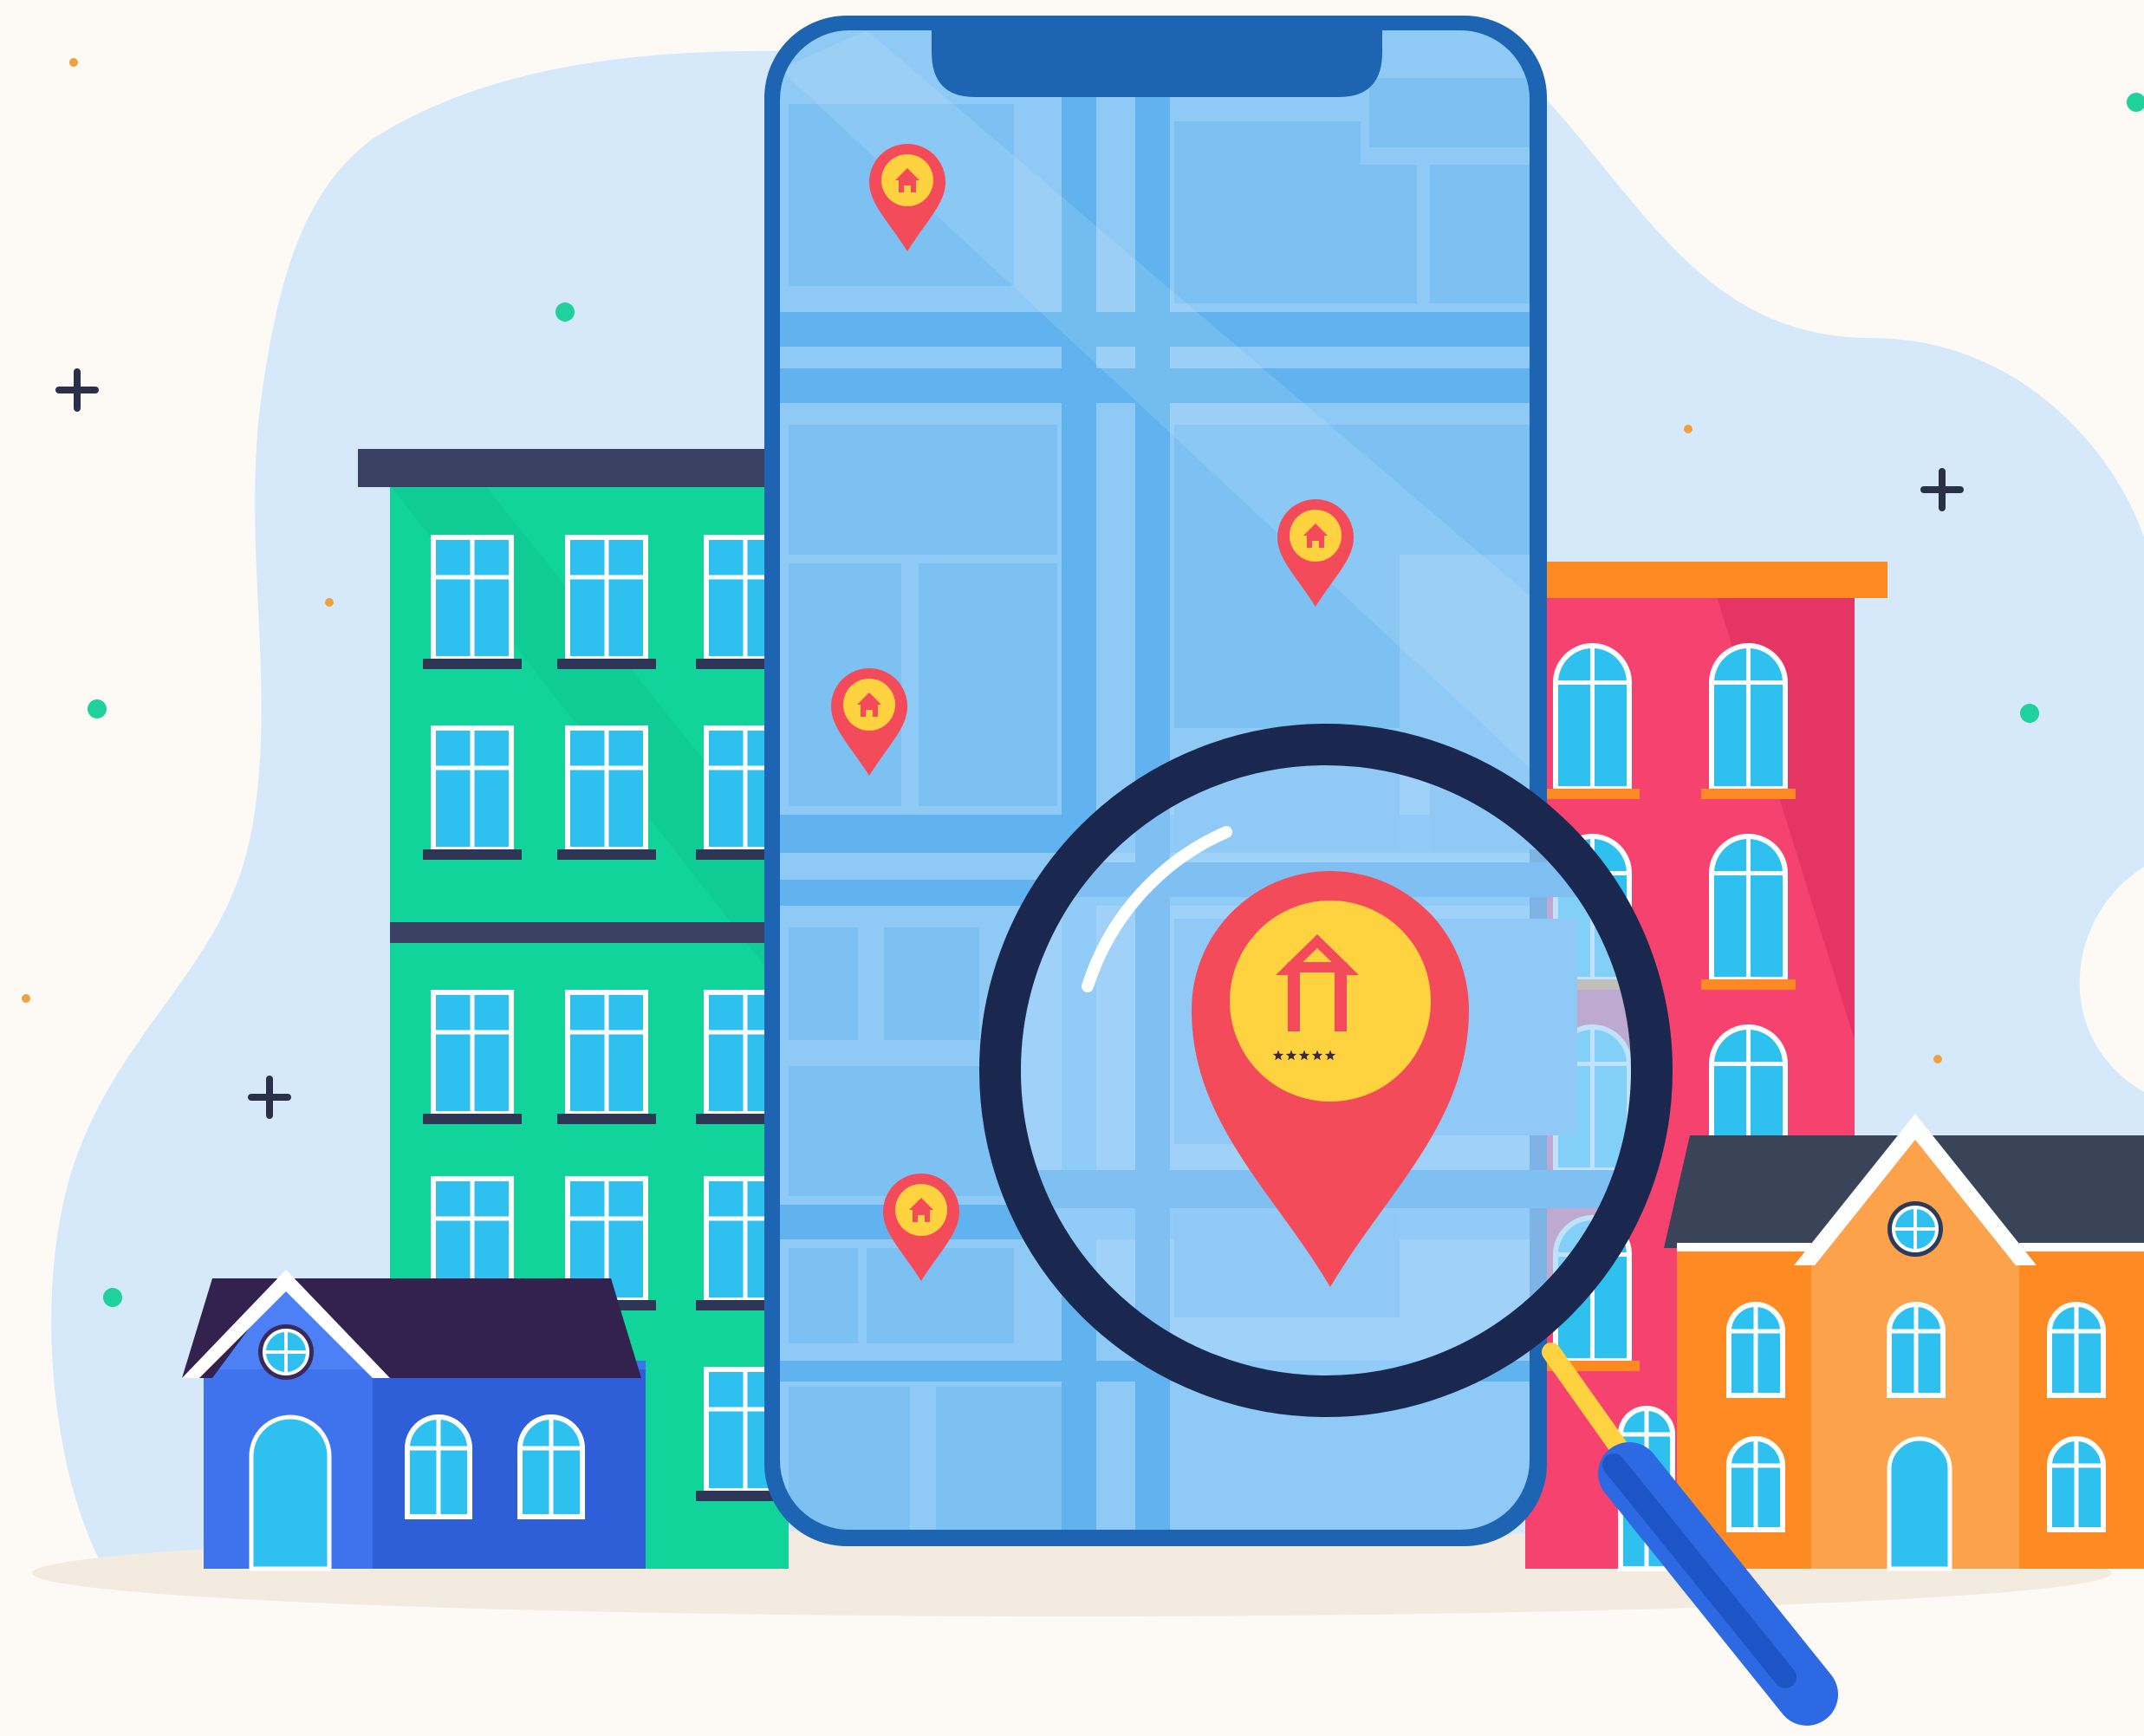 Image resolution: width=2144 pixels, height=1736 pixels. I want to click on phone-notch, so click(1157, 63).